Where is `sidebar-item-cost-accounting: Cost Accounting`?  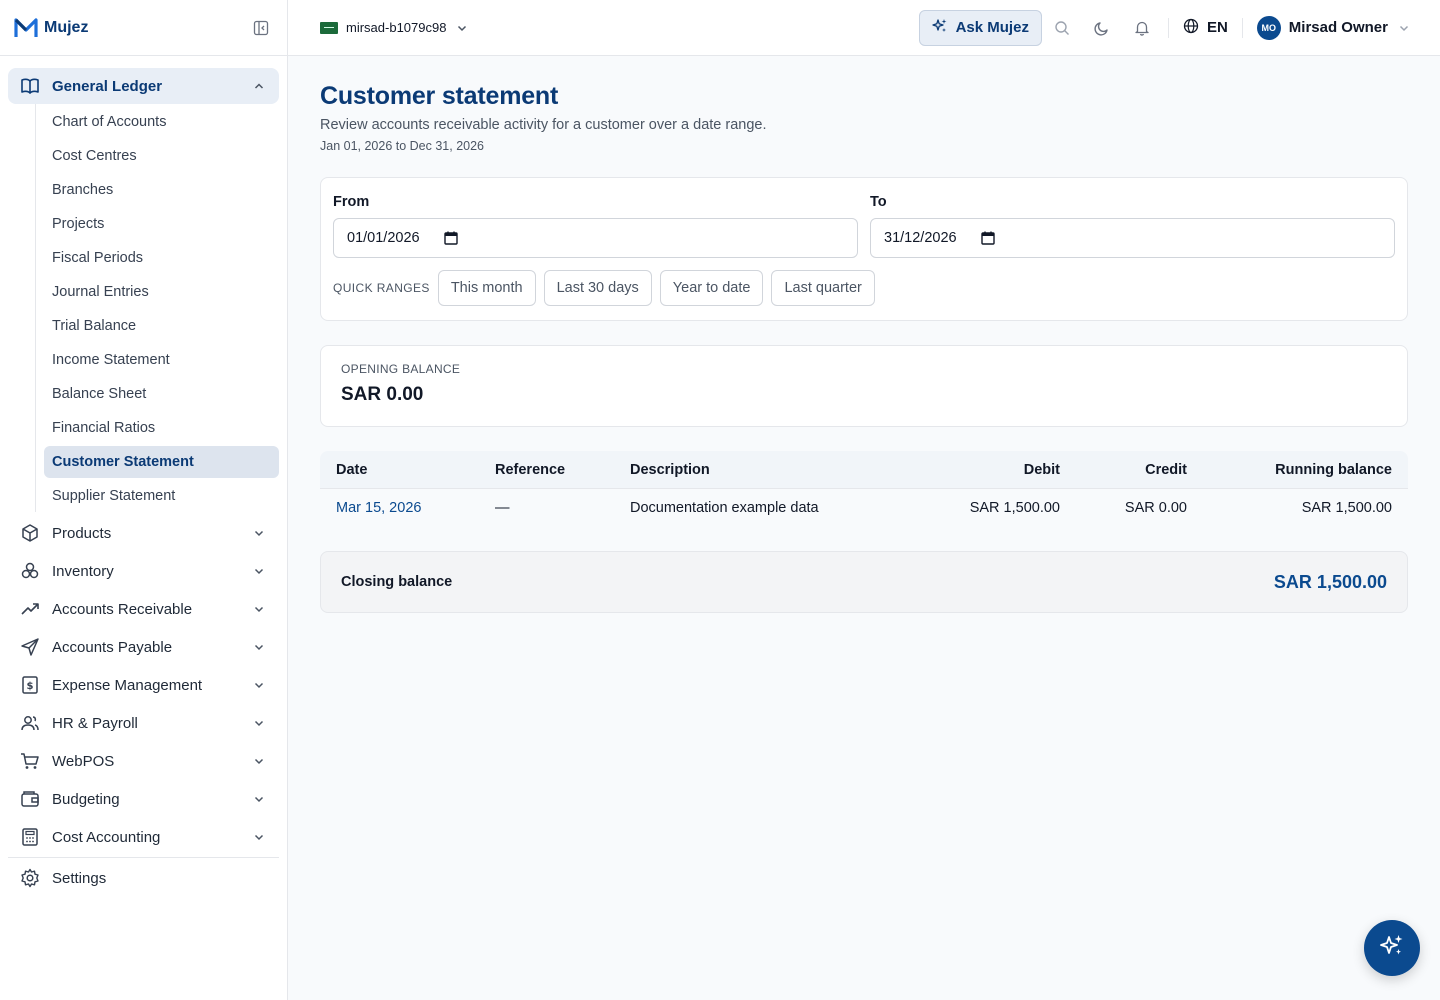 sidebar-item-cost-accounting: Cost Accounting is located at coordinates (143, 837).